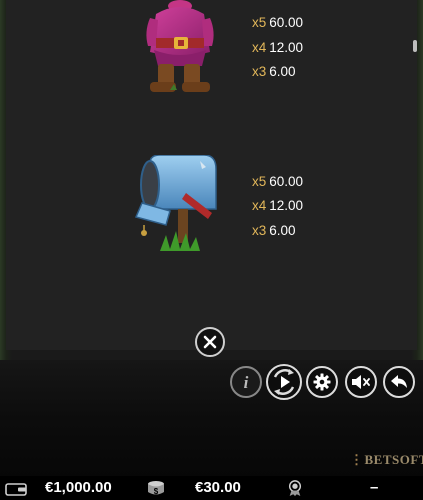 The height and width of the screenshot is (500, 423). What do you see at coordinates (180, 46) in the screenshot?
I see `dwarf-icon` at bounding box center [180, 46].